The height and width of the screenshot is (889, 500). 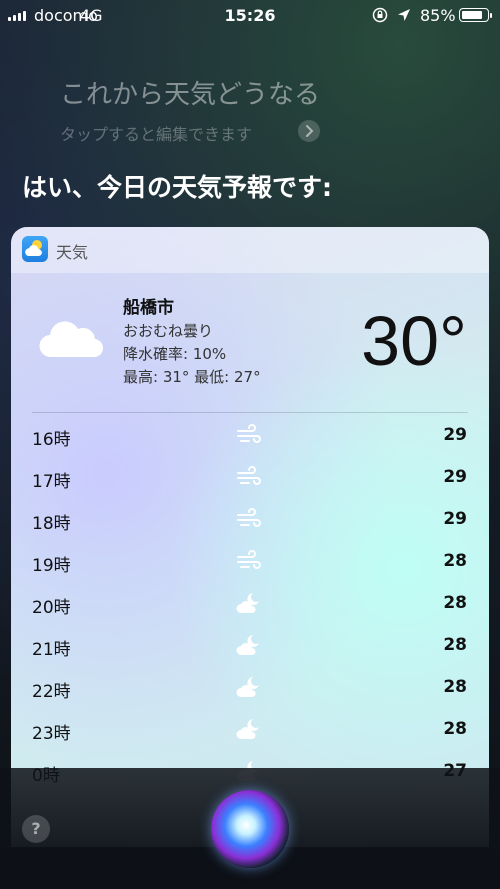 I want to click on hour-label: 19時, so click(x=51, y=566).